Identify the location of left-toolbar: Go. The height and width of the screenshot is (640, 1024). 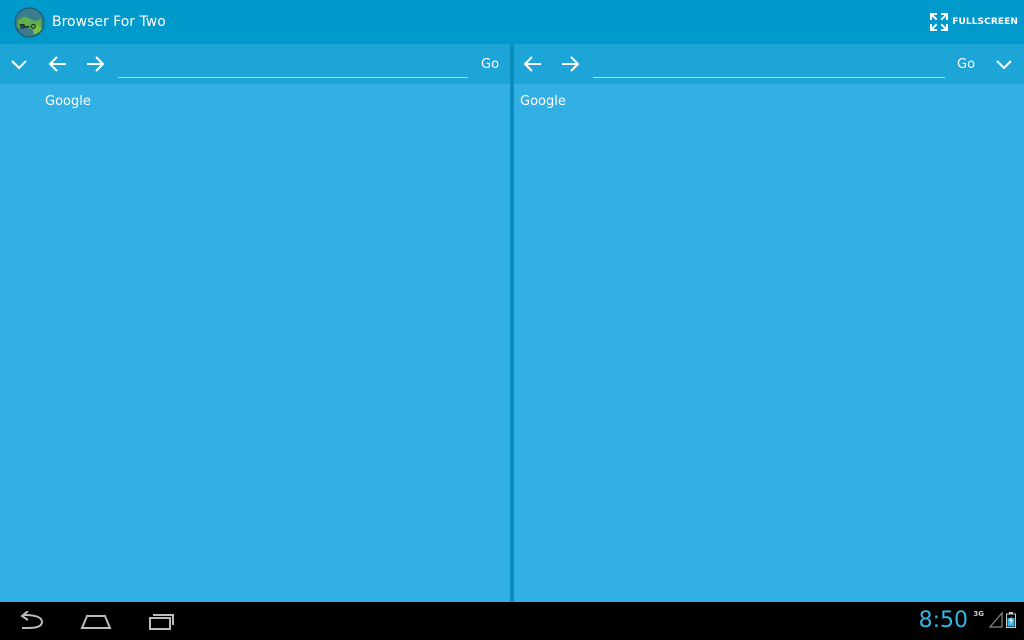
(255, 64).